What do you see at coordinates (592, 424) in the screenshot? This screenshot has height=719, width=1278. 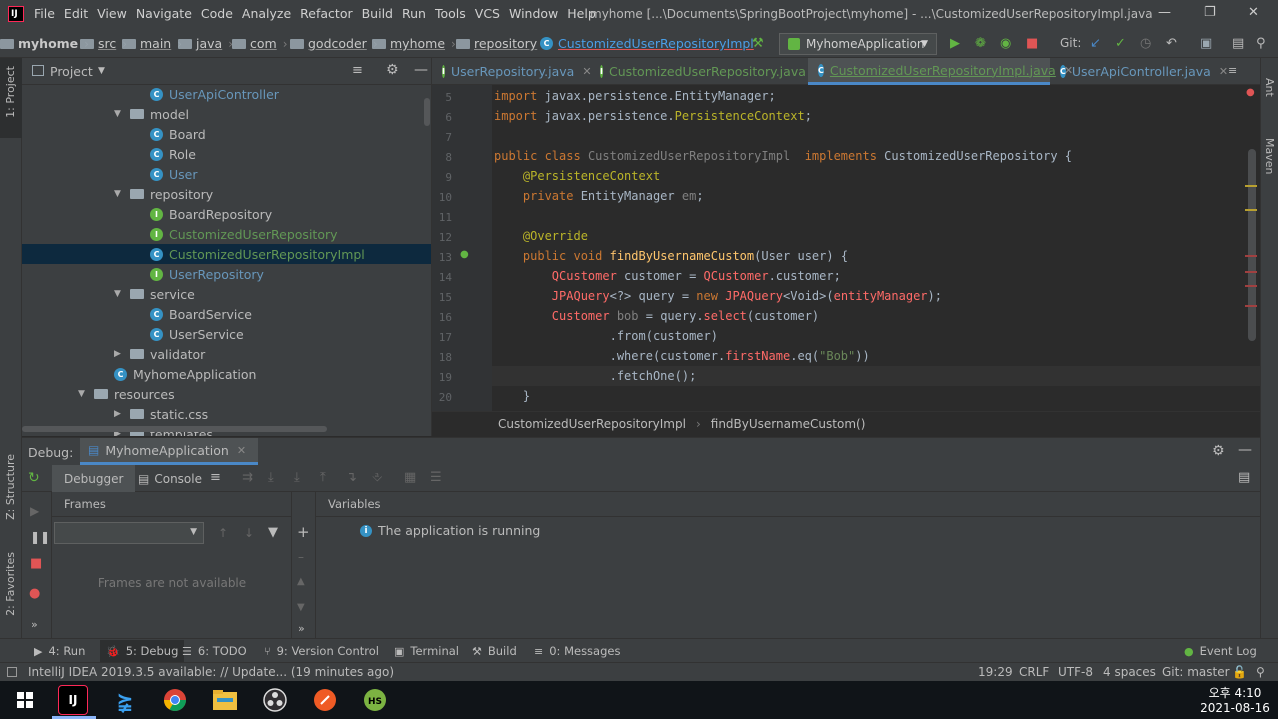 I see `editor-crumb-class: CustomizedUserRepositoryImpl` at bounding box center [592, 424].